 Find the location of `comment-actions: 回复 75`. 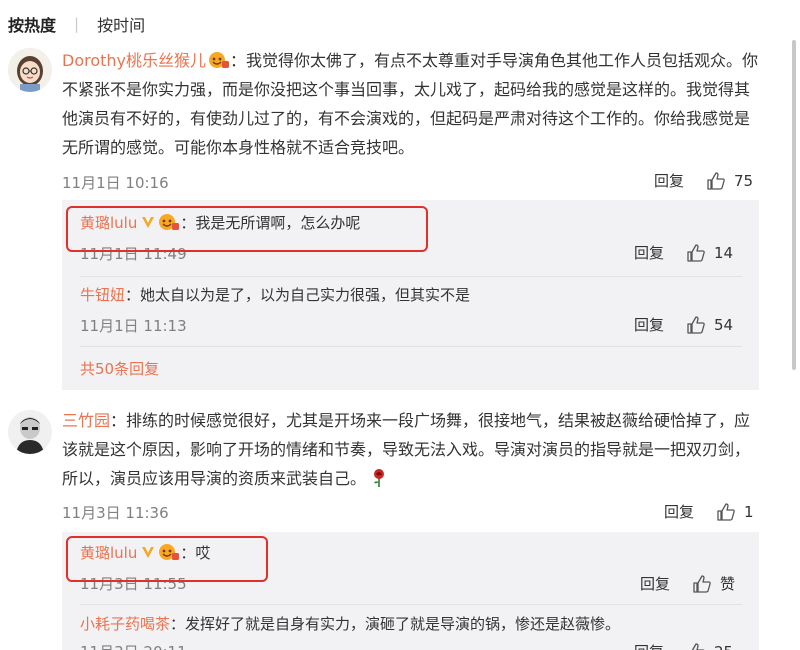

comment-actions: 回复 75 is located at coordinates (703, 180).